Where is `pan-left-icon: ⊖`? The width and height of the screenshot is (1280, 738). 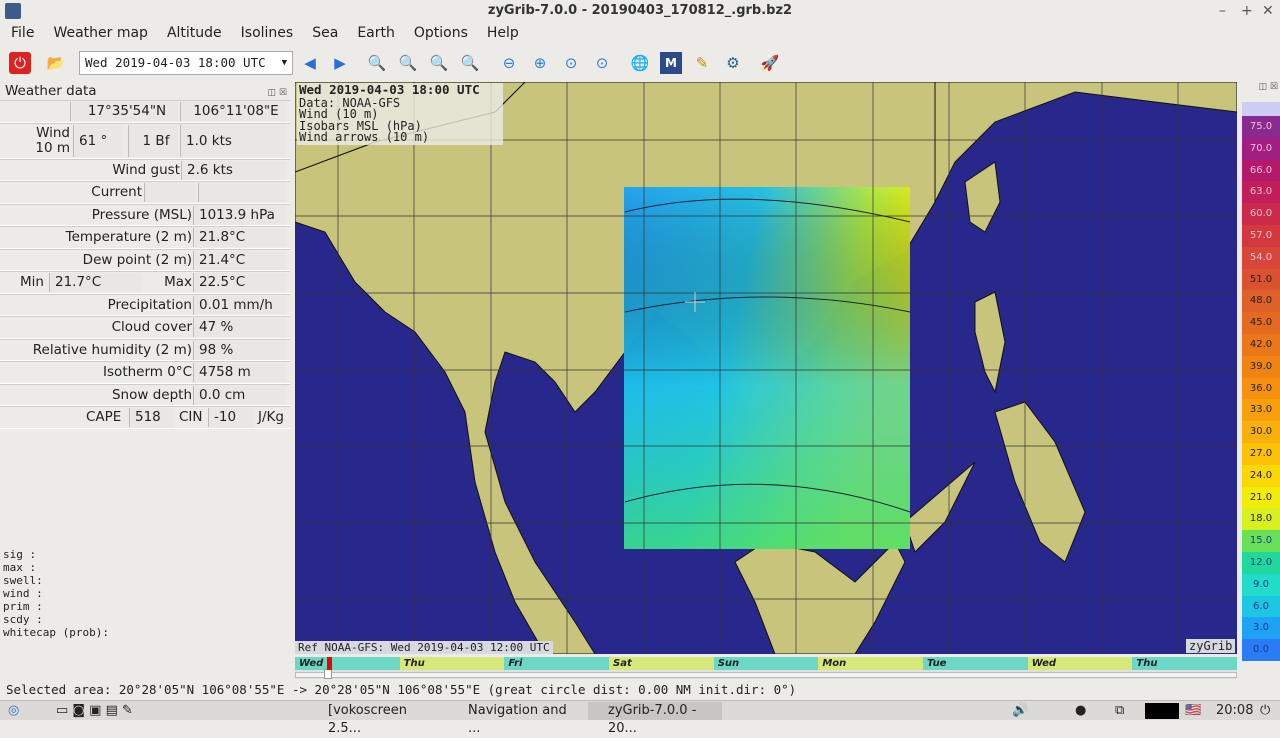
pan-left-icon: ⊖ is located at coordinates (509, 63).